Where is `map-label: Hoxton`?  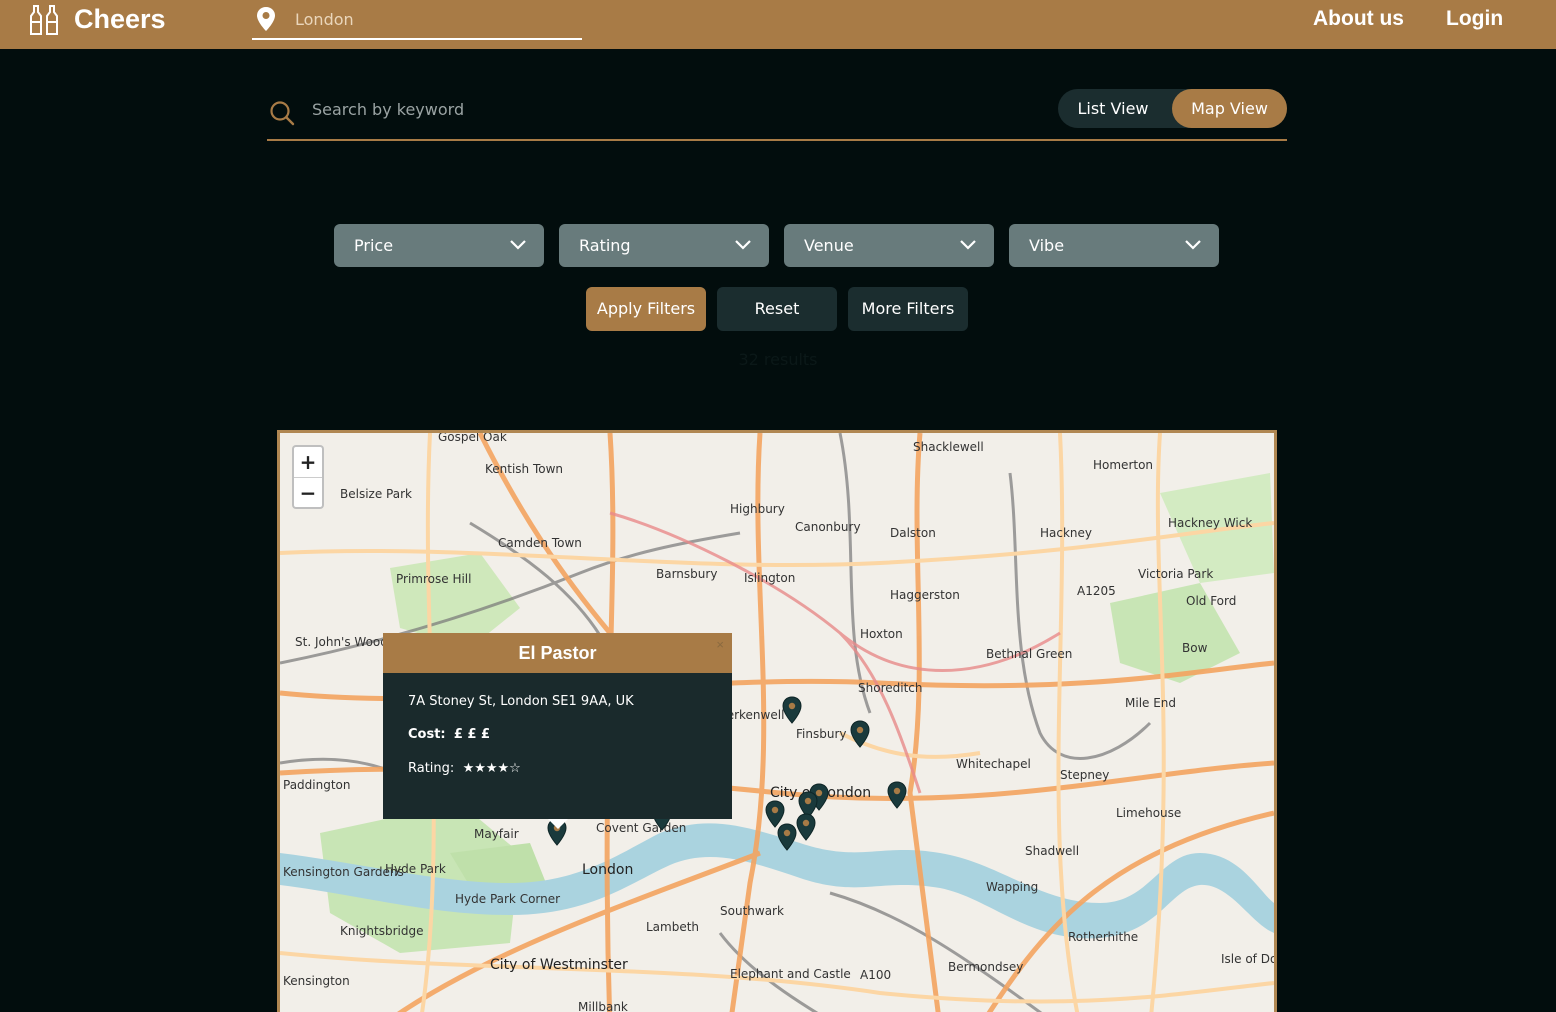
map-label: Hoxton is located at coordinates (881, 634).